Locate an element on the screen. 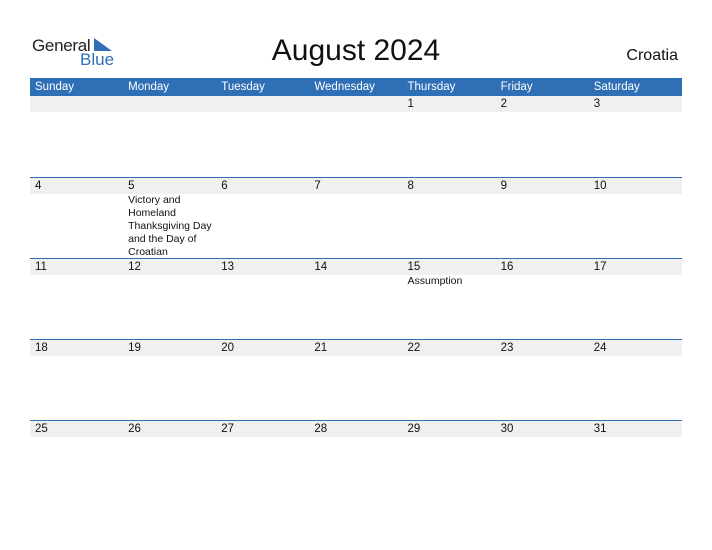  day-number: 26 is located at coordinates (134, 429).